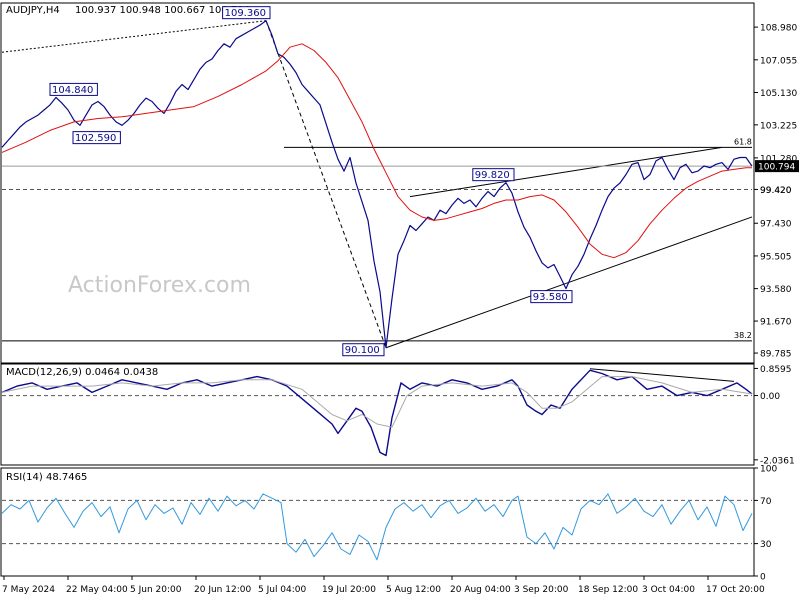 This screenshot has width=800, height=600. I want to click on xtick-label: 7 May 2024, so click(28, 590).